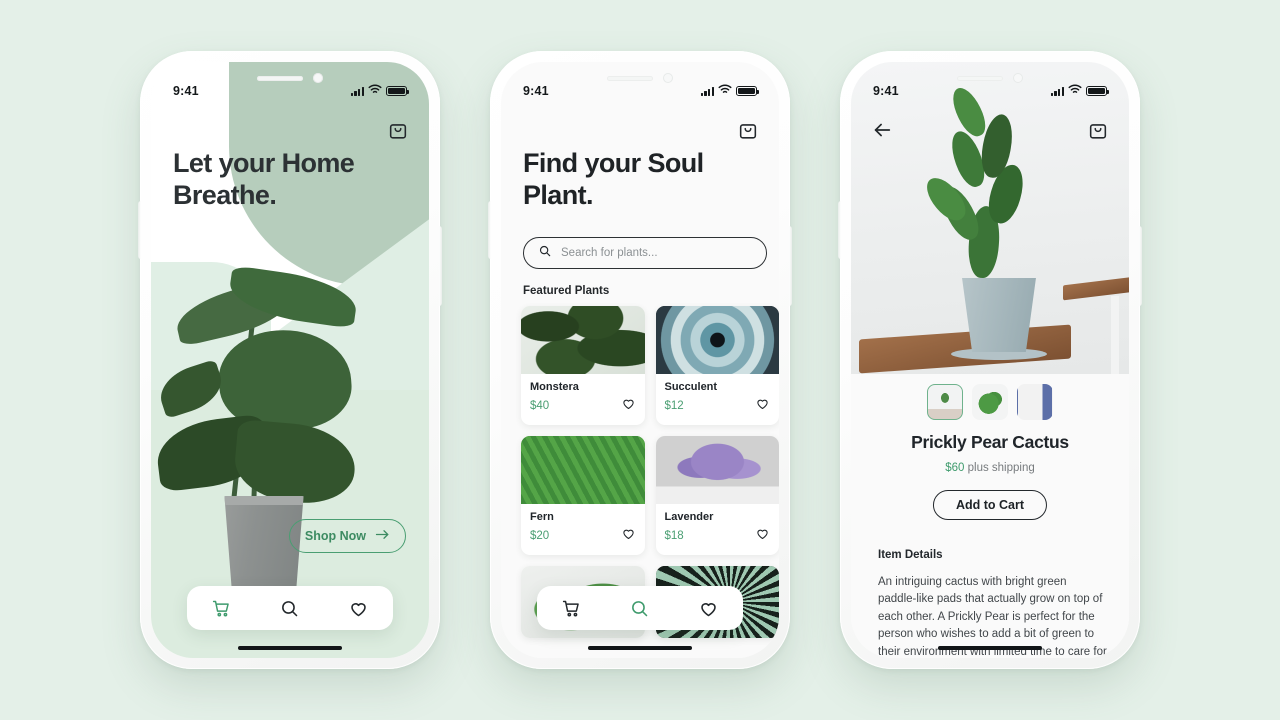  I want to click on thumbnail-strip, so click(990, 402).